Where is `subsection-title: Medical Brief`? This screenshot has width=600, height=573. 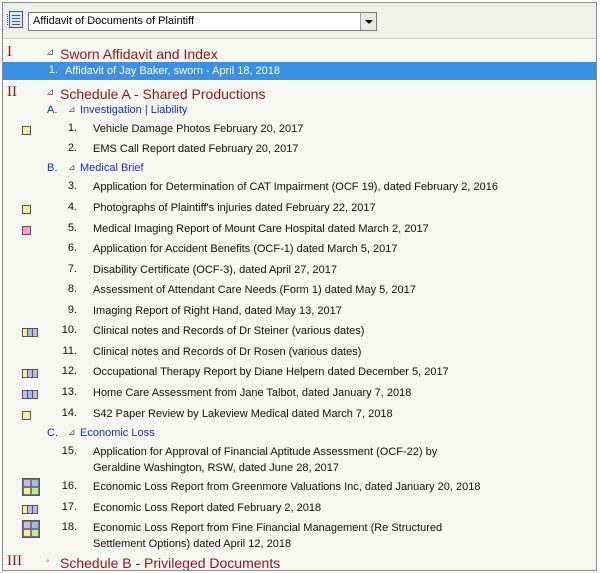
subsection-title: Medical Brief is located at coordinates (112, 168).